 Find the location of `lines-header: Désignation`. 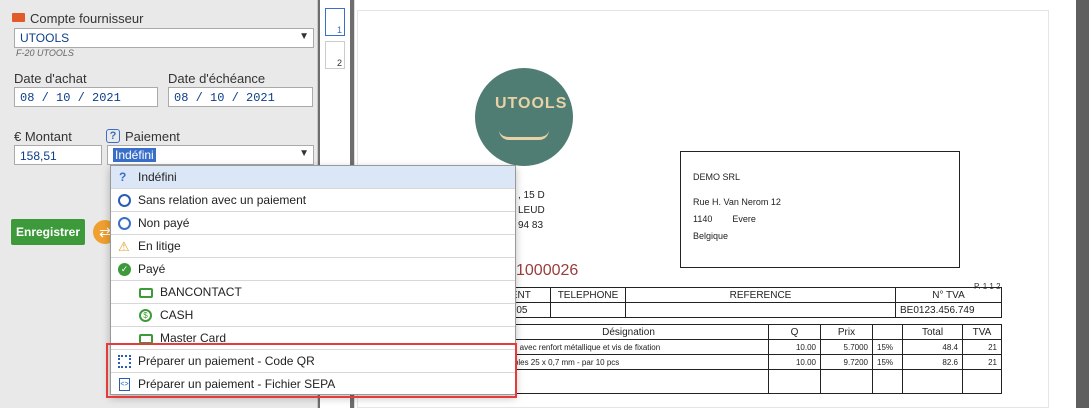

lines-header: Désignation is located at coordinates (628, 332).